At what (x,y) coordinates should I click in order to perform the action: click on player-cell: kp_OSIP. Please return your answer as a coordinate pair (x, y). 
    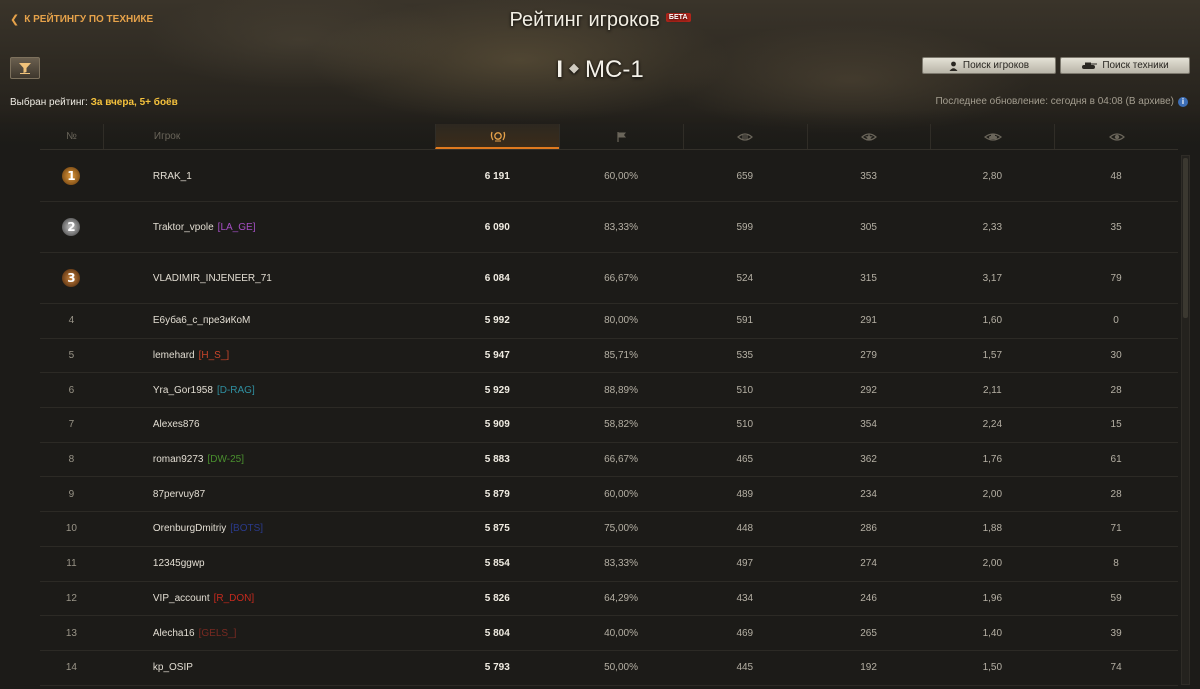
    Looking at the image, I should click on (269, 667).